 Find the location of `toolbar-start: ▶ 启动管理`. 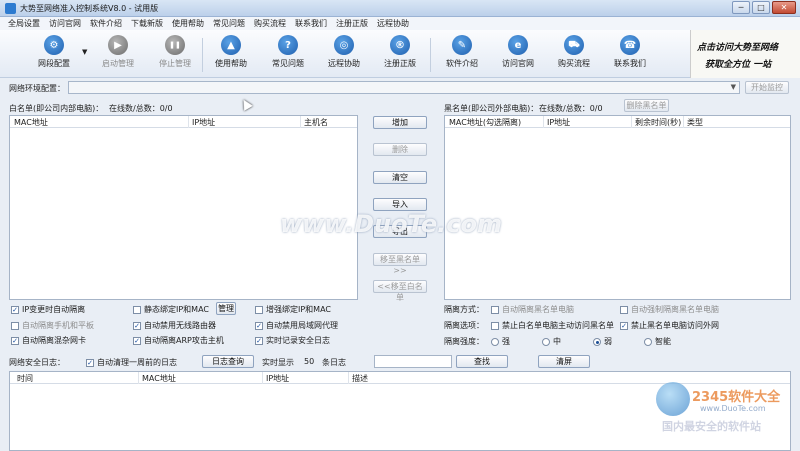

toolbar-start: ▶ 启动管理 is located at coordinates (118, 52).